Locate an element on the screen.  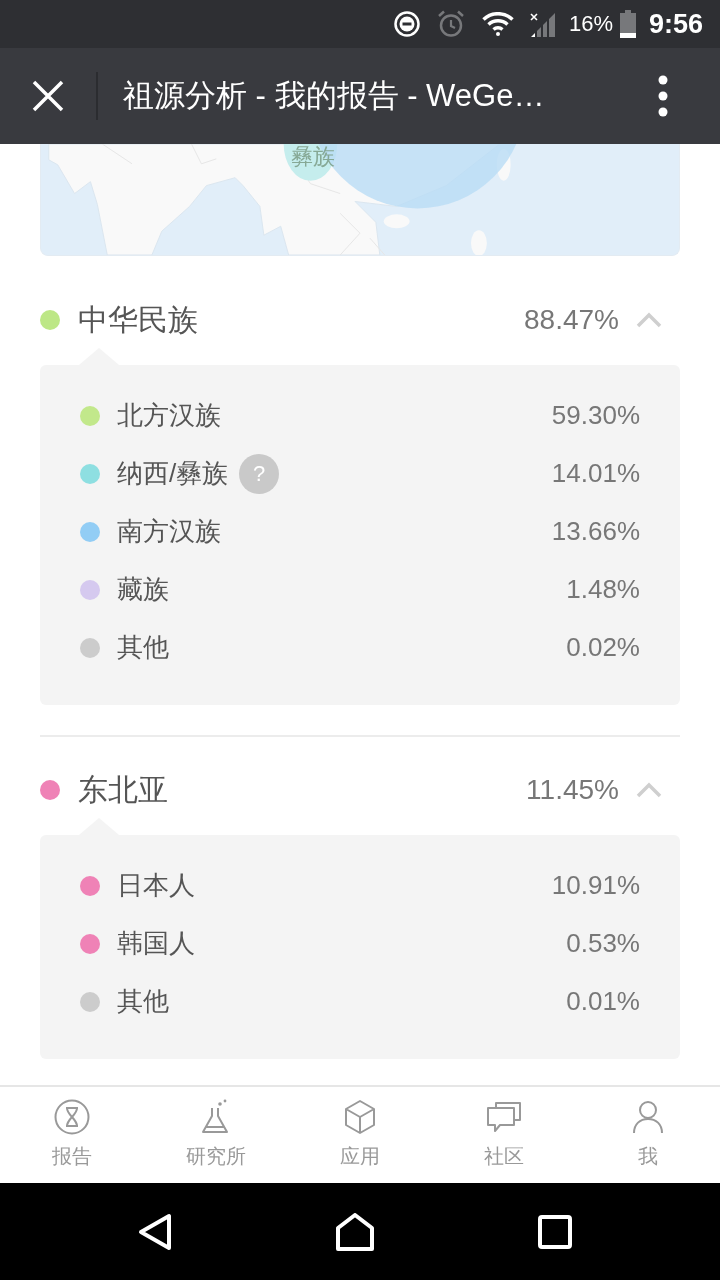
tab-item: 研究所 is located at coordinates (216, 1135).